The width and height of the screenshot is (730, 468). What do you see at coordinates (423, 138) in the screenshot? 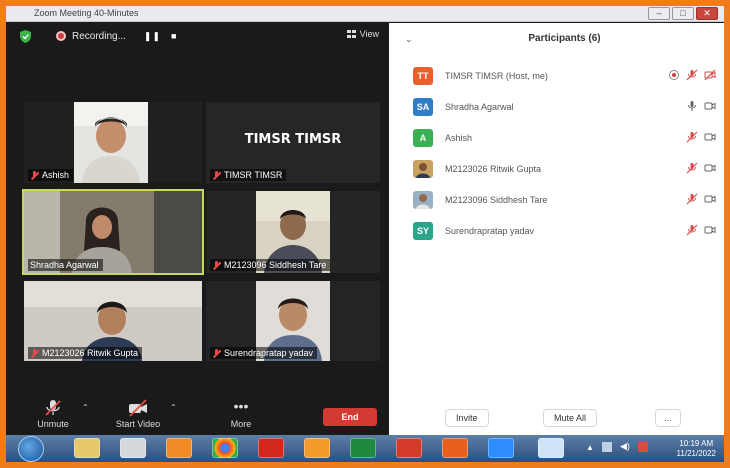
I see `avatar: A` at bounding box center [423, 138].